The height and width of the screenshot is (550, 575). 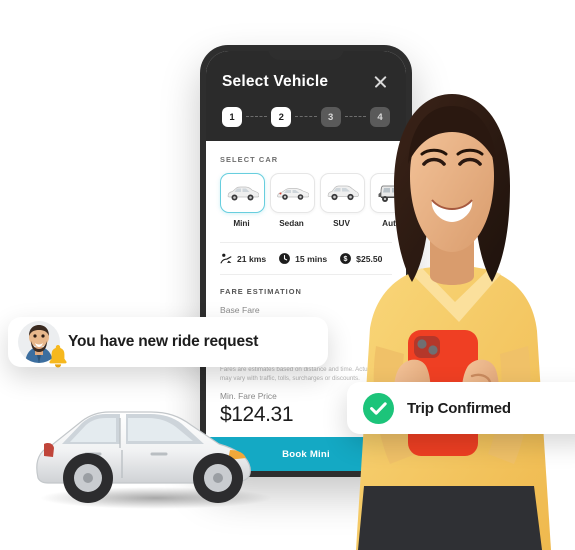 I want to click on avatar, so click(x=42, y=344).